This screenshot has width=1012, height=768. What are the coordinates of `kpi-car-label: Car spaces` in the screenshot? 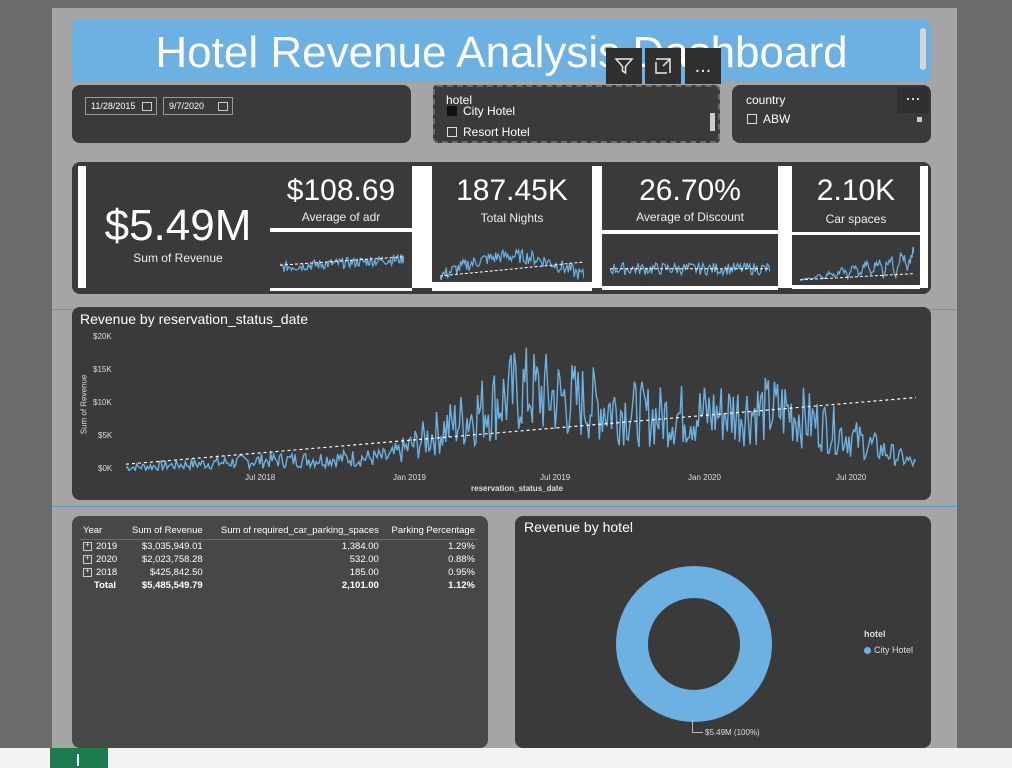 It's located at (856, 219).